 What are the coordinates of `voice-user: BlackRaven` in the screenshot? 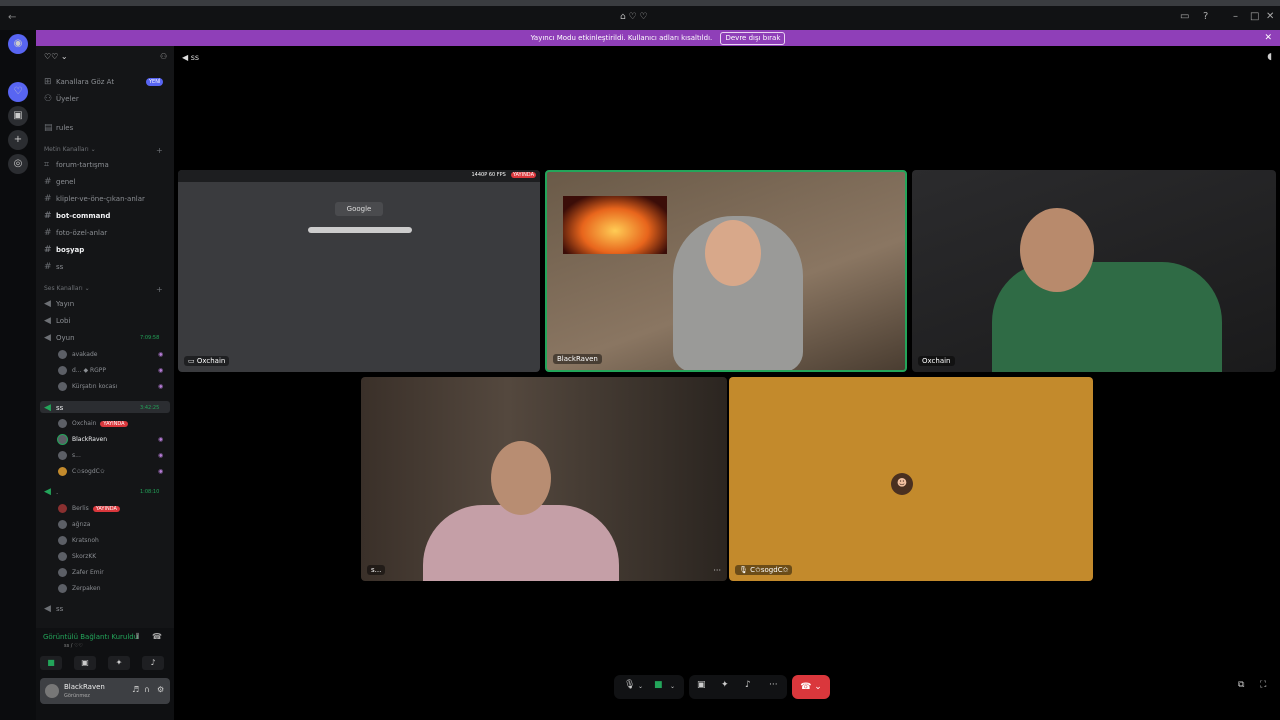 It's located at (82, 439).